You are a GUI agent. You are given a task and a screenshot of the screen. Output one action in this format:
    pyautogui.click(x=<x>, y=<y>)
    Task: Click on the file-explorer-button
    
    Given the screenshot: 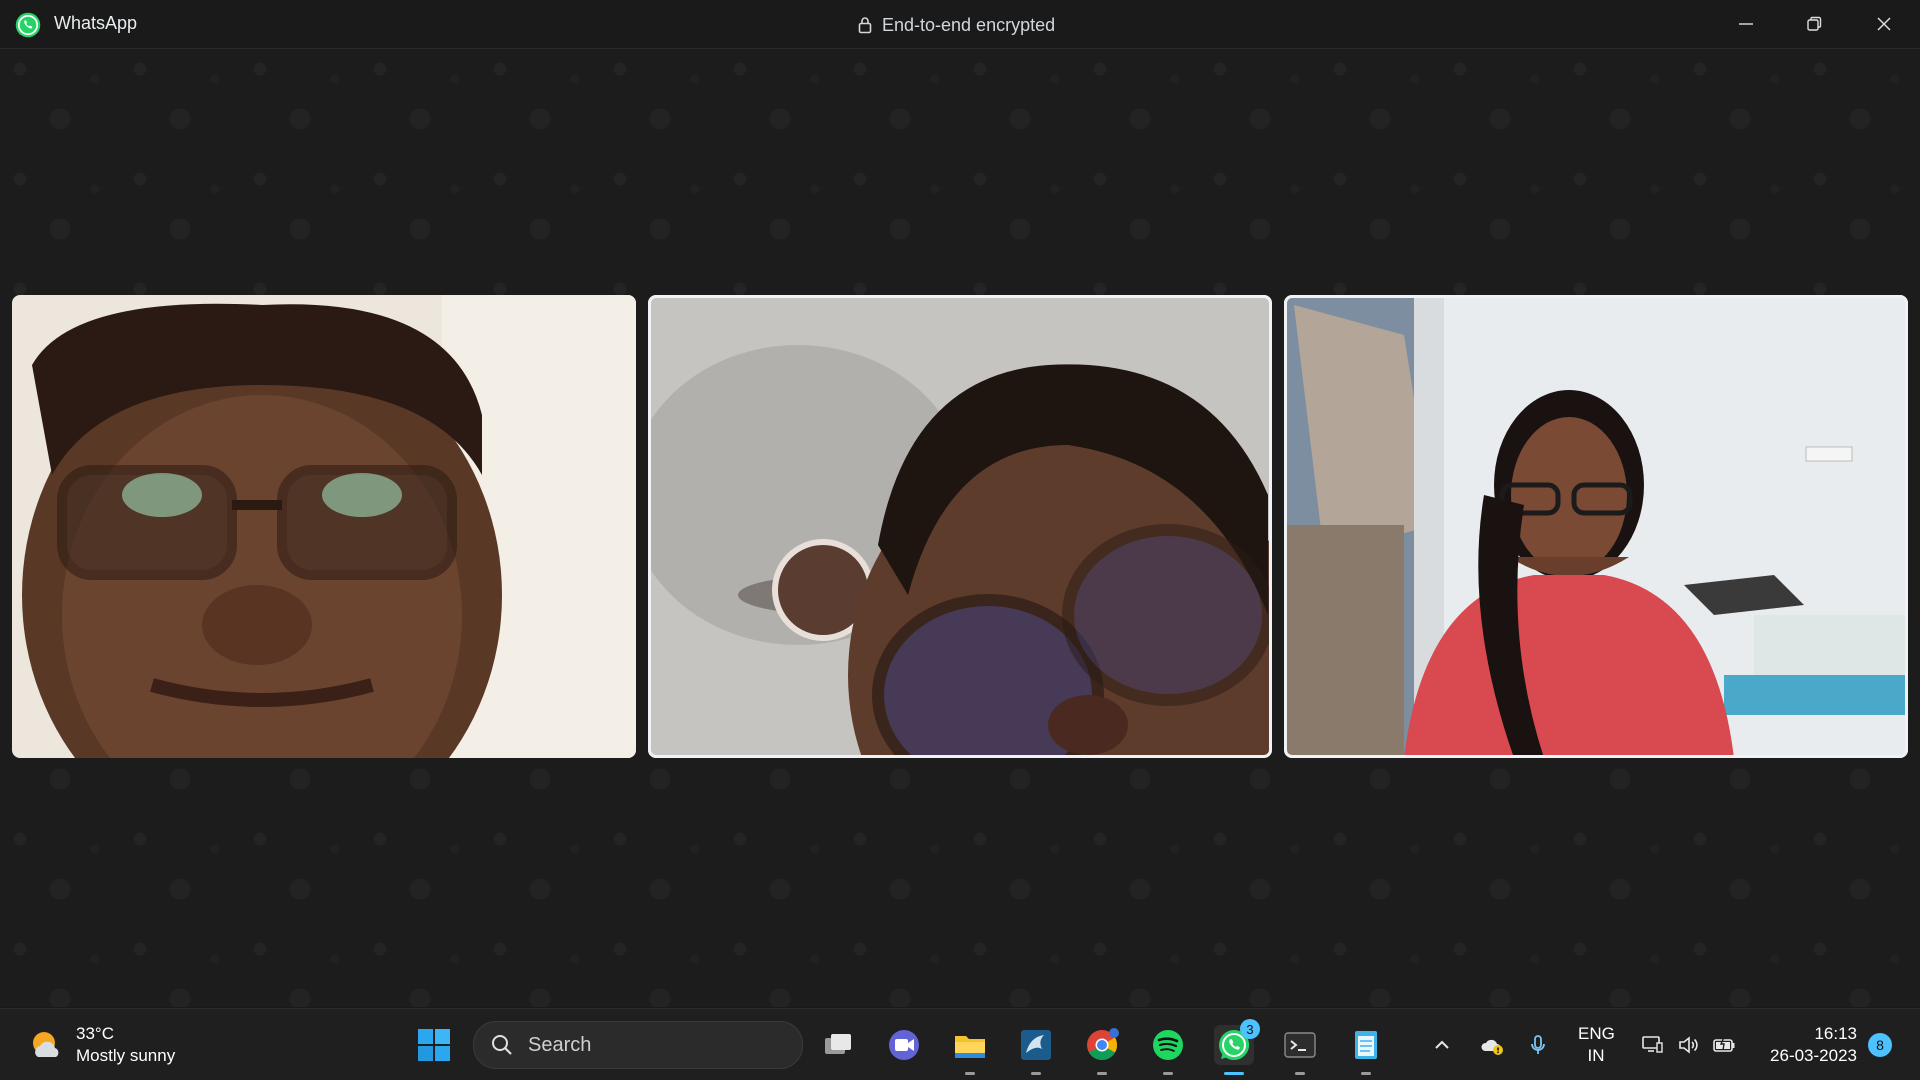 What is the action you would take?
    pyautogui.click(x=970, y=1050)
    